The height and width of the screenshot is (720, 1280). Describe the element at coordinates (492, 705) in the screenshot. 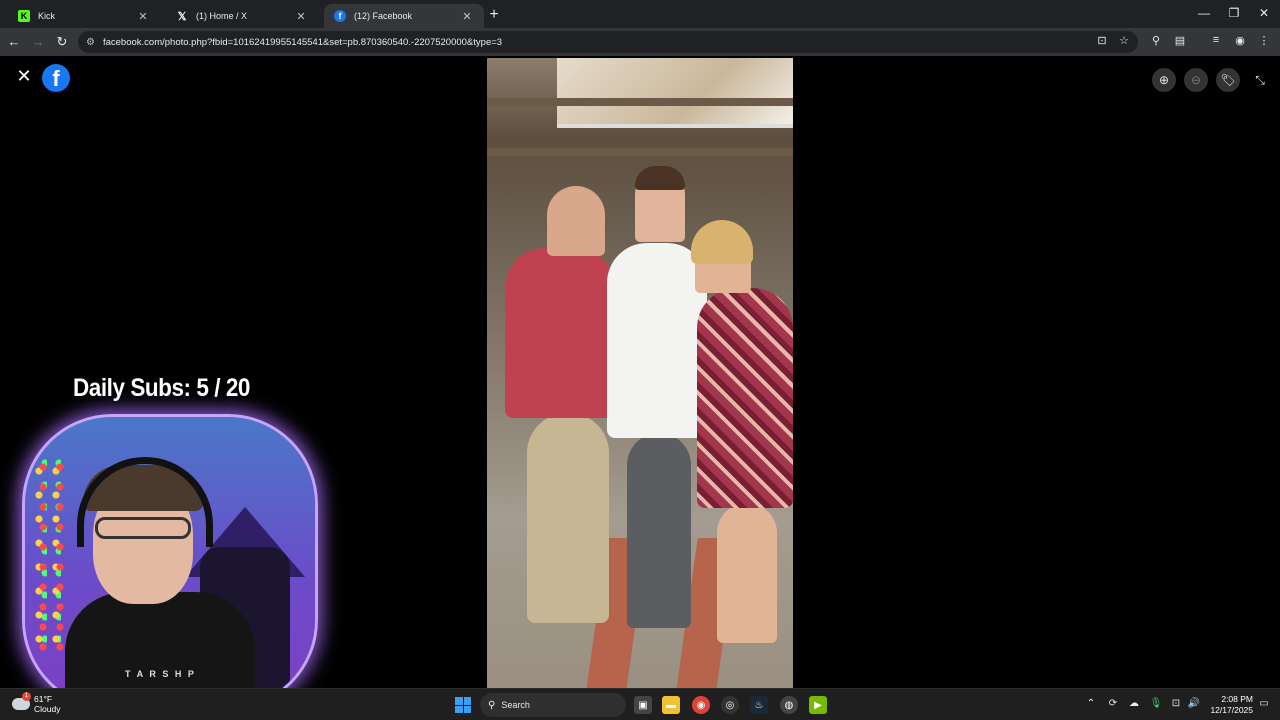

I see `search-icon: ⚲` at that location.